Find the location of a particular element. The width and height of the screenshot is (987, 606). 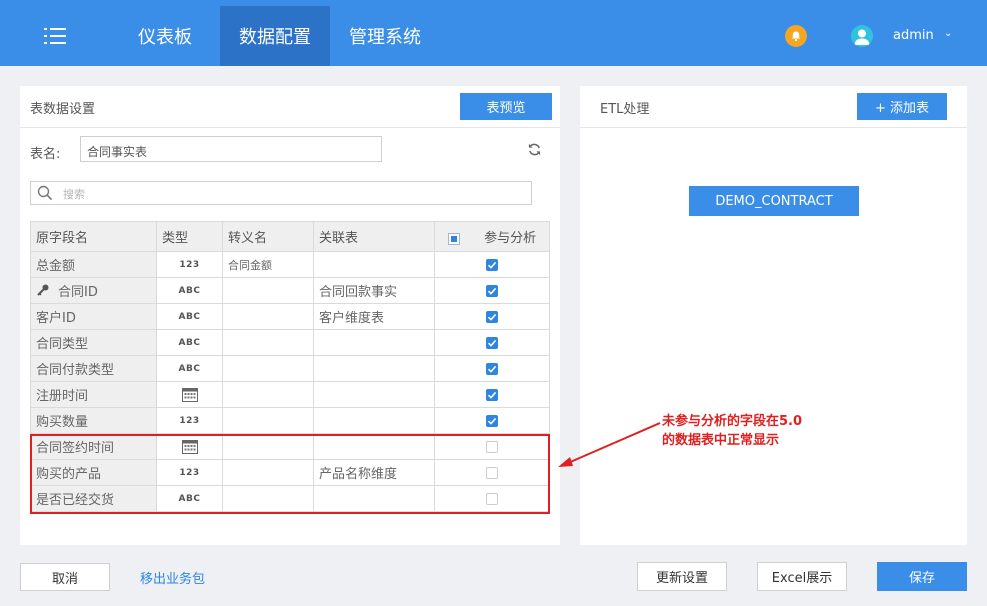

type-cell is located at coordinates (189, 394).